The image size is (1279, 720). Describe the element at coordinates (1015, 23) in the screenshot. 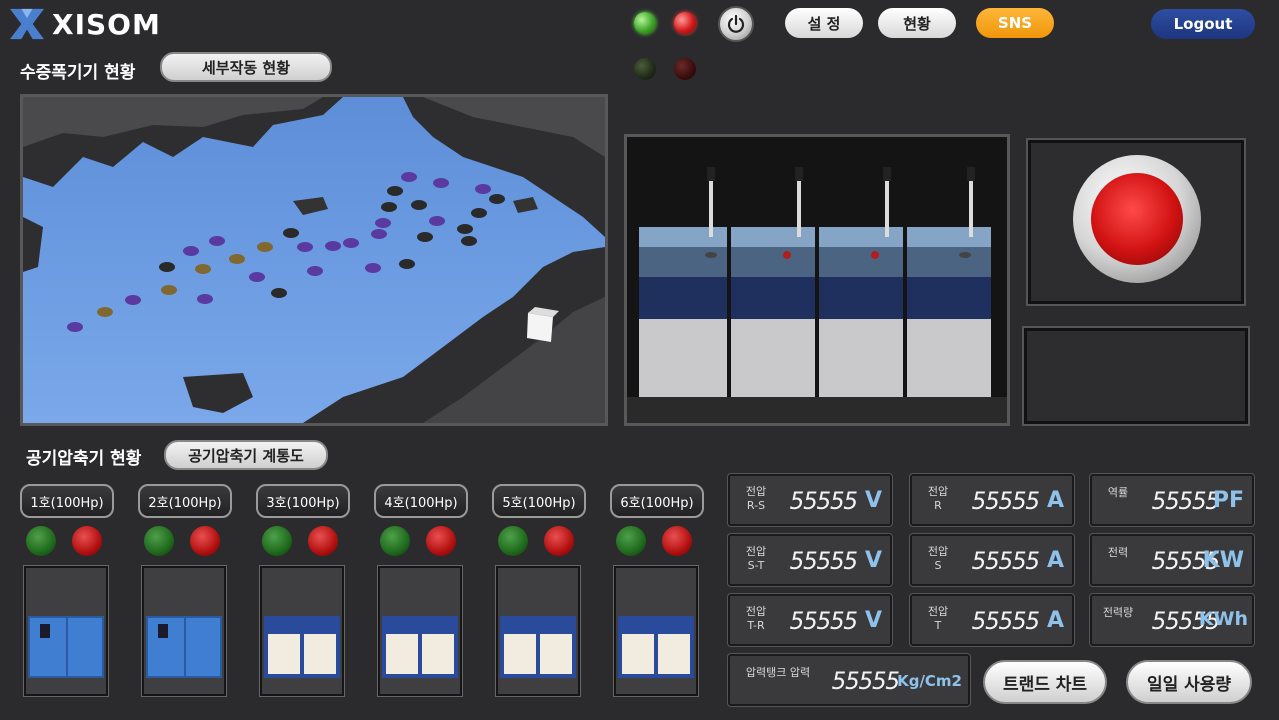

I see `sns-button: SNS` at that location.